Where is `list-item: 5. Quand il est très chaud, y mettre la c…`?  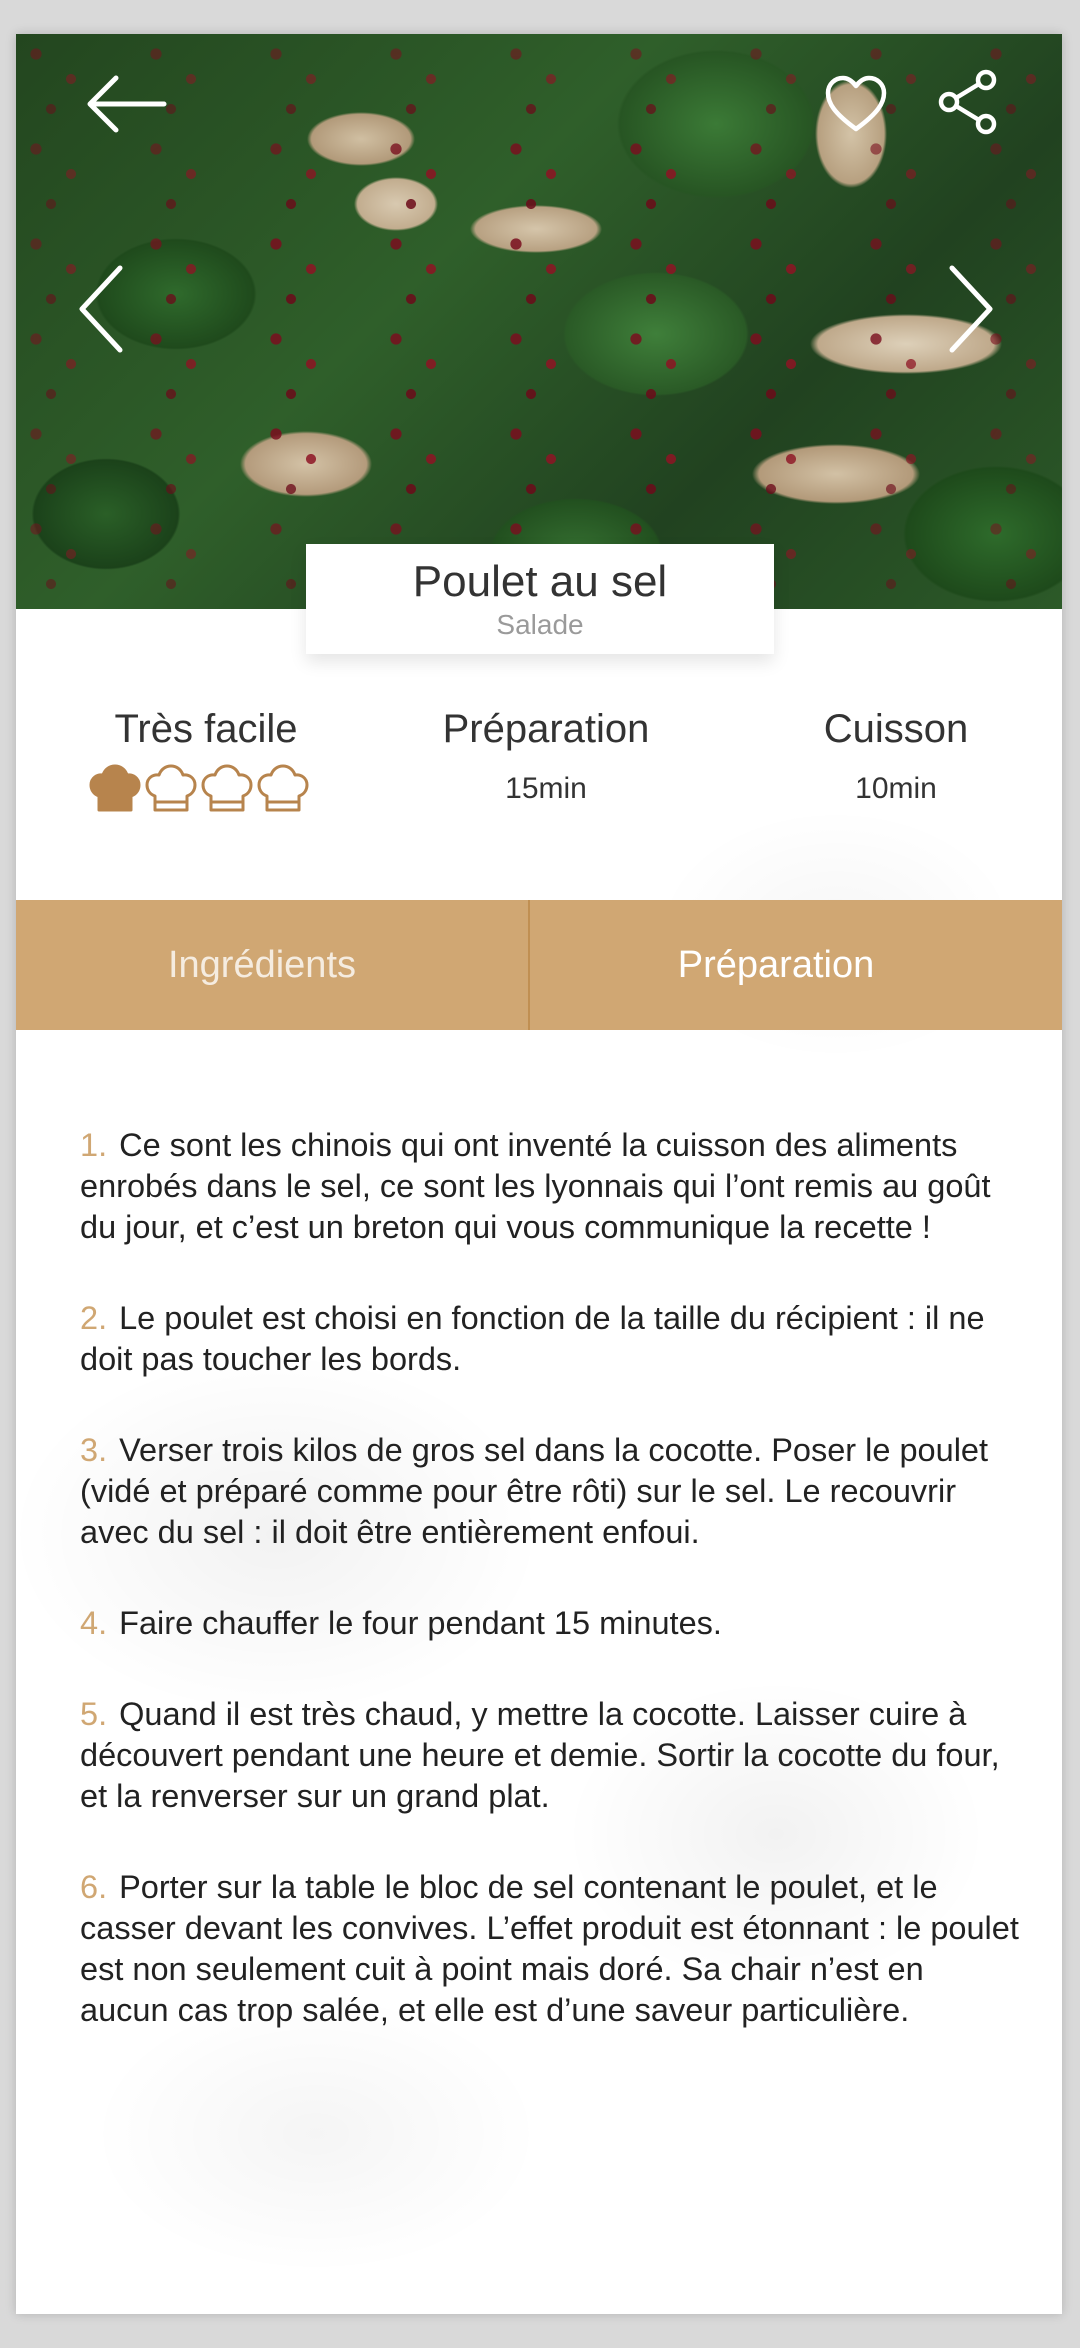
list-item: 5. Quand il est très chaud, y mettre la c… is located at coordinates (550, 1755).